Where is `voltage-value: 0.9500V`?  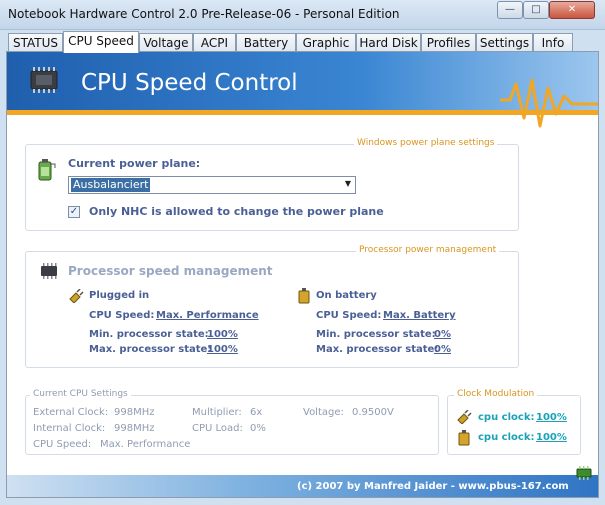 voltage-value: 0.9500V is located at coordinates (373, 412).